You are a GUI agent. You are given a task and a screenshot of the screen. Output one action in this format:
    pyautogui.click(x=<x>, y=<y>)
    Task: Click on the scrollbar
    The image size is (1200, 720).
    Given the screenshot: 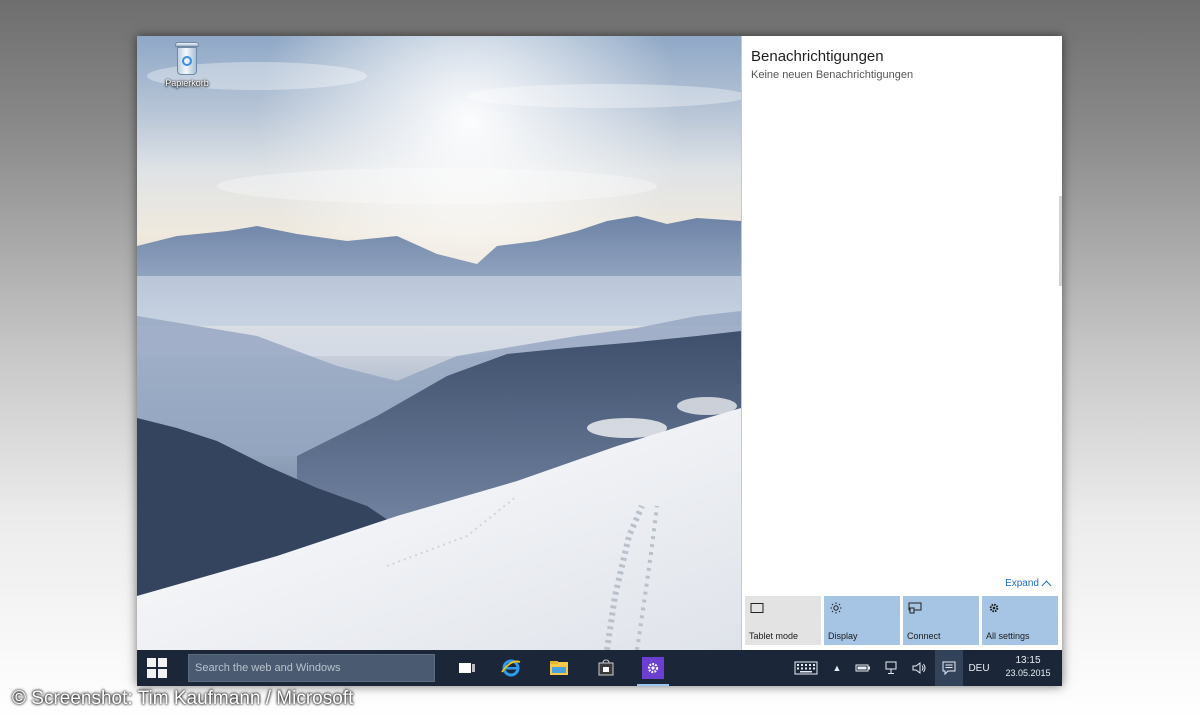 What is the action you would take?
    pyautogui.click(x=1060, y=241)
    